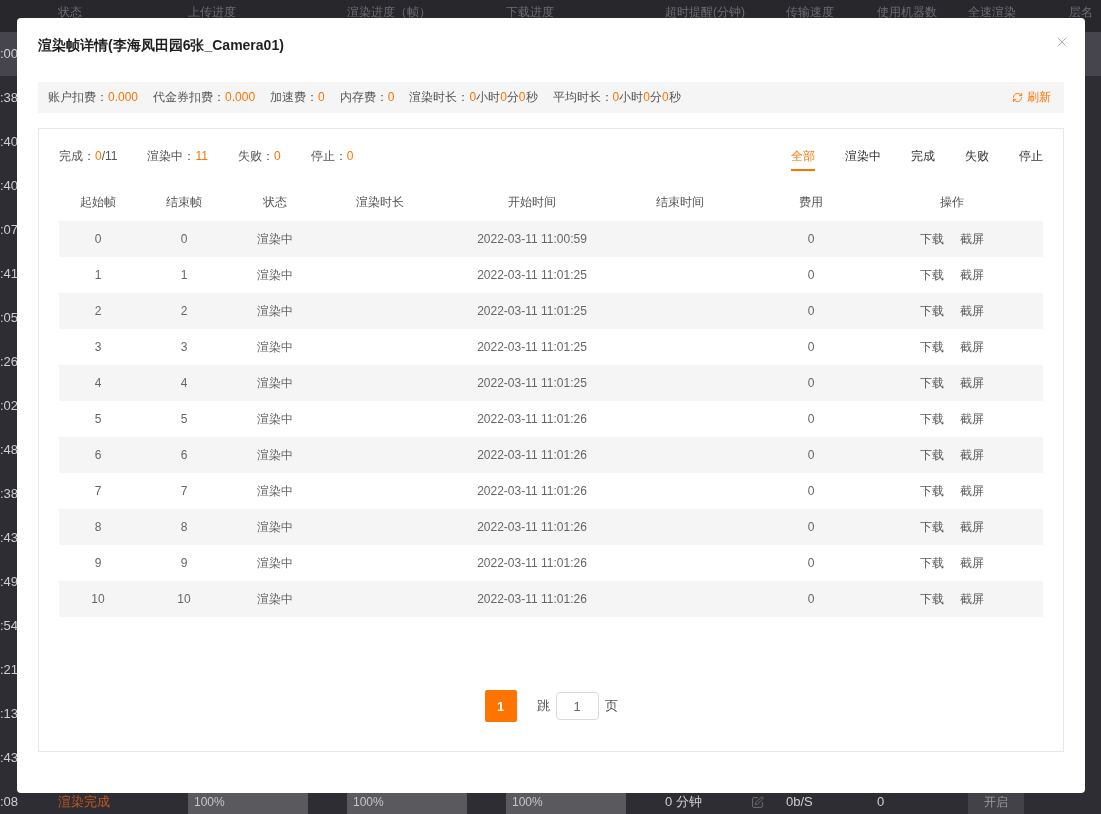 This screenshot has height=814, width=1101. What do you see at coordinates (332, 156) in the screenshot?
I see `summary-stat: 停止：0` at bounding box center [332, 156].